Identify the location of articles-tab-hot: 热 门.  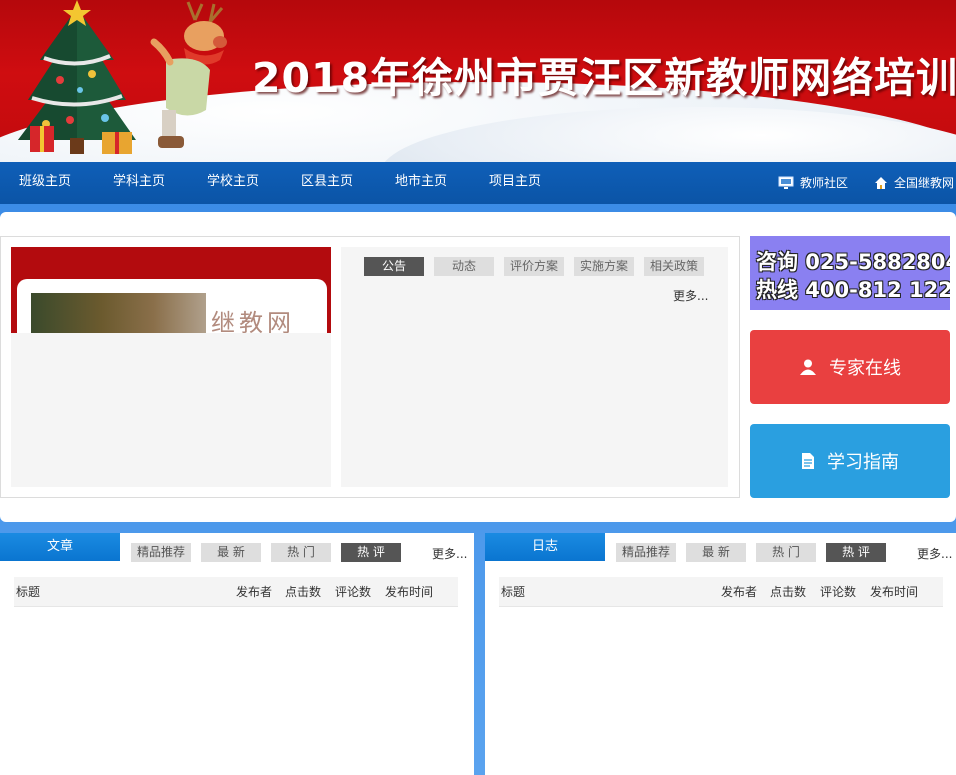
(301, 552).